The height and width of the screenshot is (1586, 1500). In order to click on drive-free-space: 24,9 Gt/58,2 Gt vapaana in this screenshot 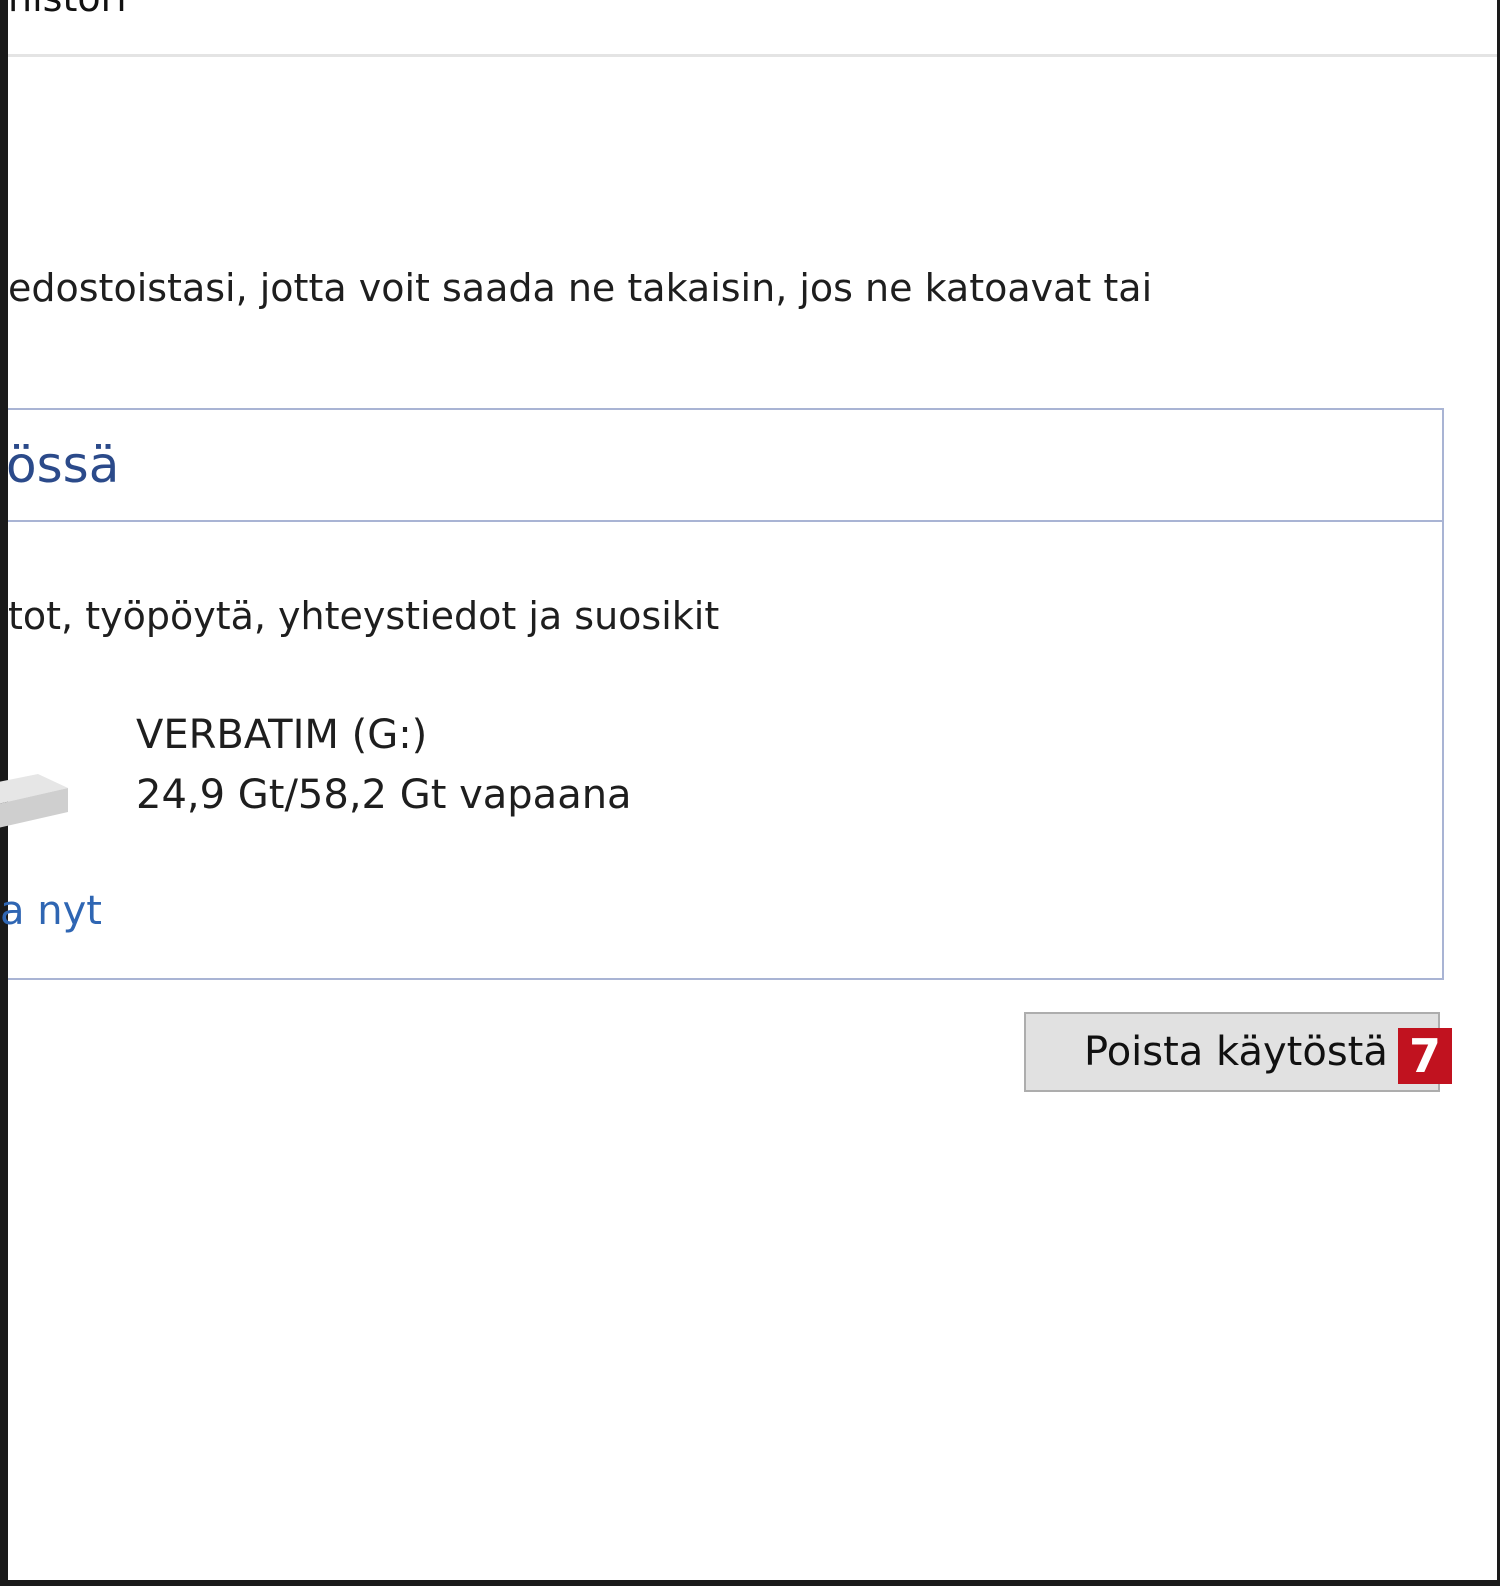, I will do `click(384, 795)`.